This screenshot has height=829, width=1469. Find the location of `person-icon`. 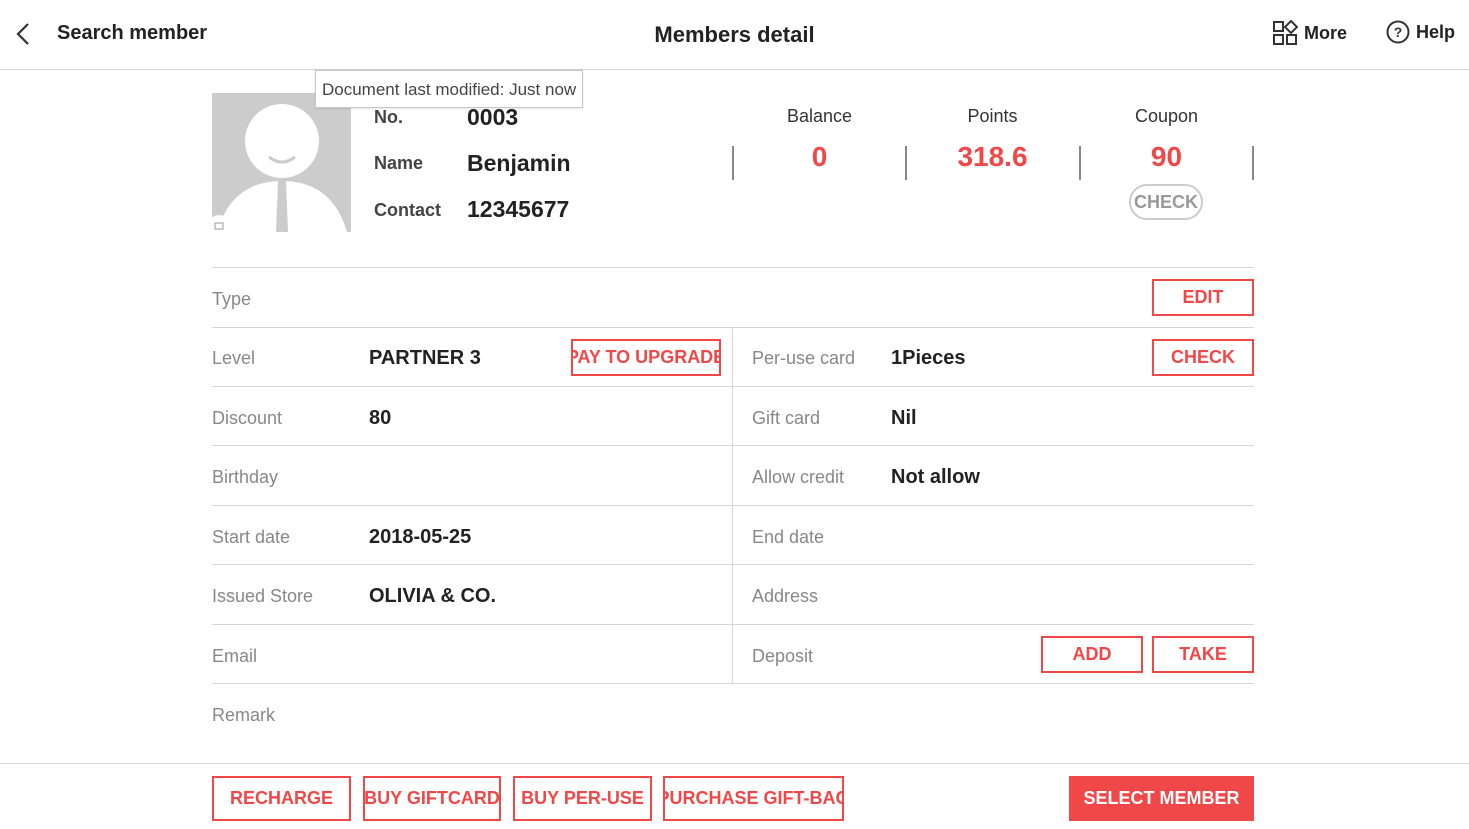

person-icon is located at coordinates (279, 168).